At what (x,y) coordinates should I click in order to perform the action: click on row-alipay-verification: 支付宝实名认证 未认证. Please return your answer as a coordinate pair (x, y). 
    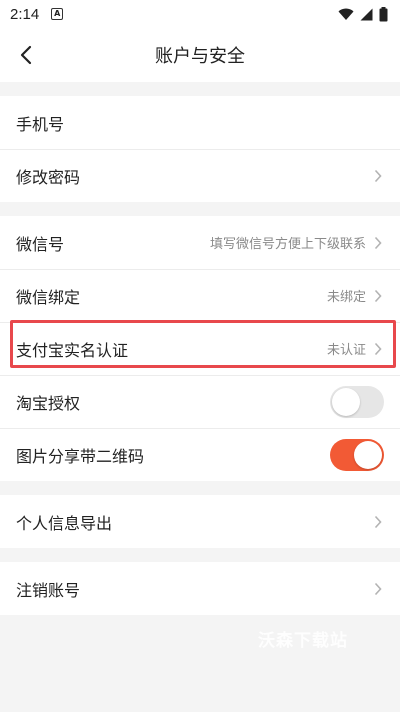
    Looking at the image, I should click on (200, 348).